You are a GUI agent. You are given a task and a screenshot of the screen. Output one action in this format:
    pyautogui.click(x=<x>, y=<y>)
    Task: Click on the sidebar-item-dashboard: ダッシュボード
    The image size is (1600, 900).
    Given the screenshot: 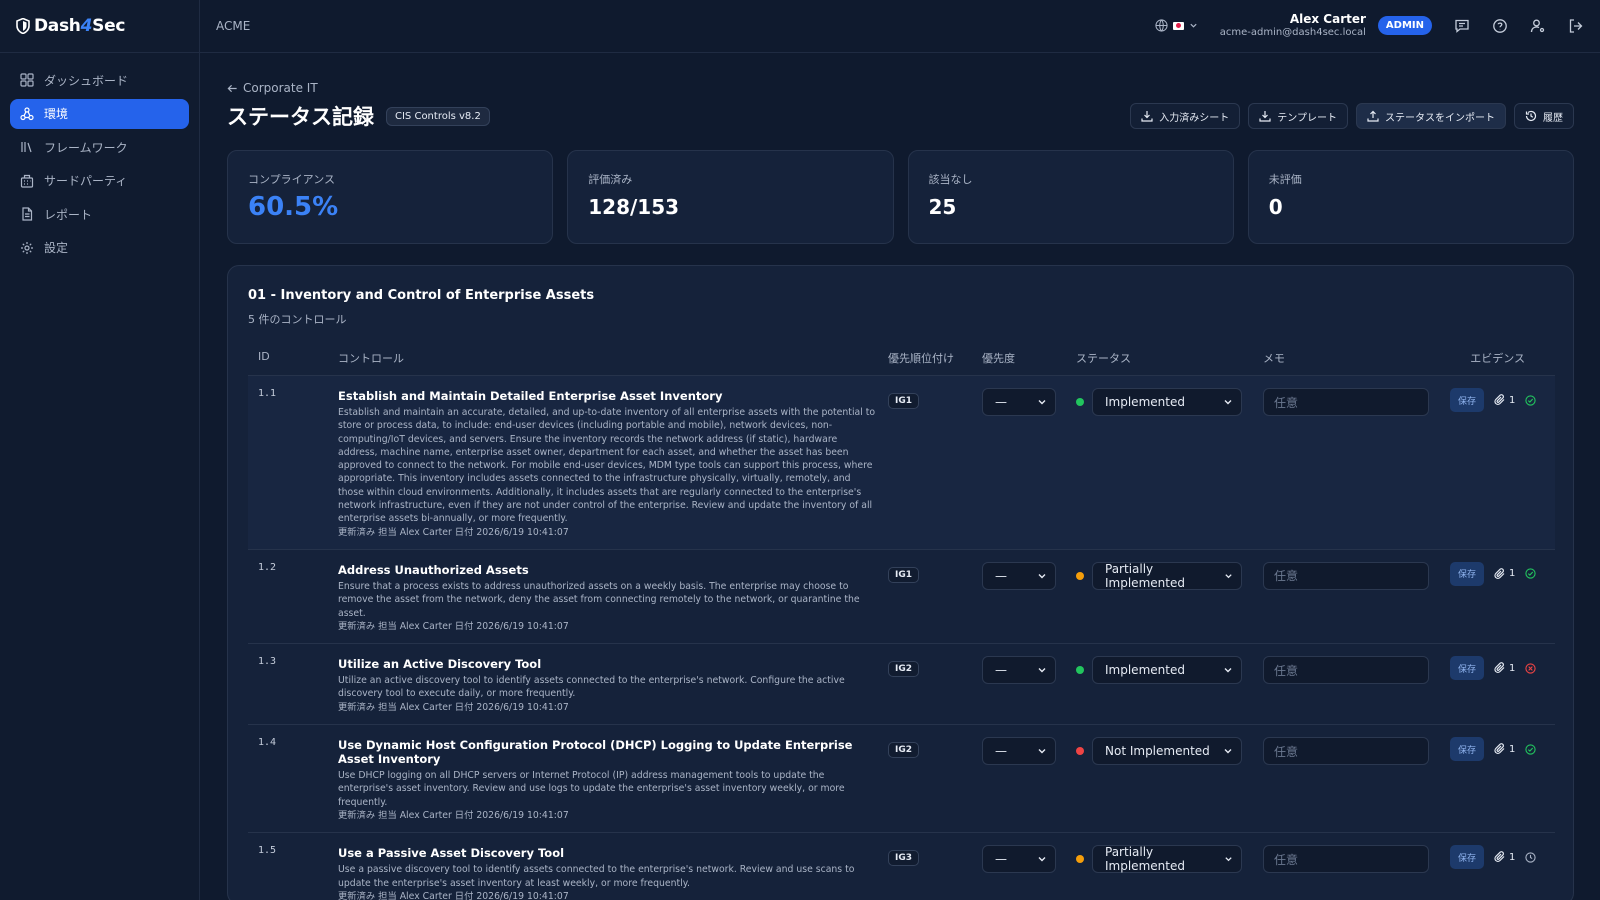 What is the action you would take?
    pyautogui.click(x=99, y=80)
    